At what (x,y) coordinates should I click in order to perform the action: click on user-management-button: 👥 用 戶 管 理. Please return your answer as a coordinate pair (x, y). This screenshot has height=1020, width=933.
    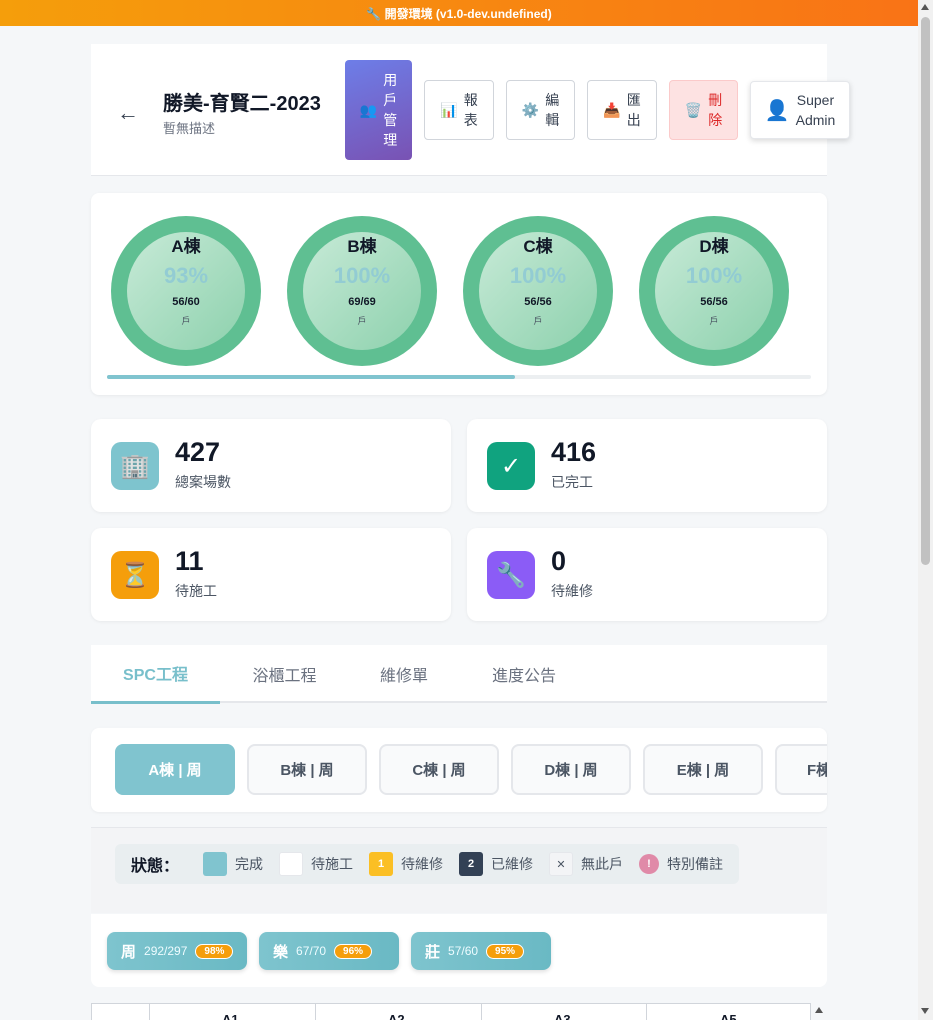
    Looking at the image, I should click on (378, 110).